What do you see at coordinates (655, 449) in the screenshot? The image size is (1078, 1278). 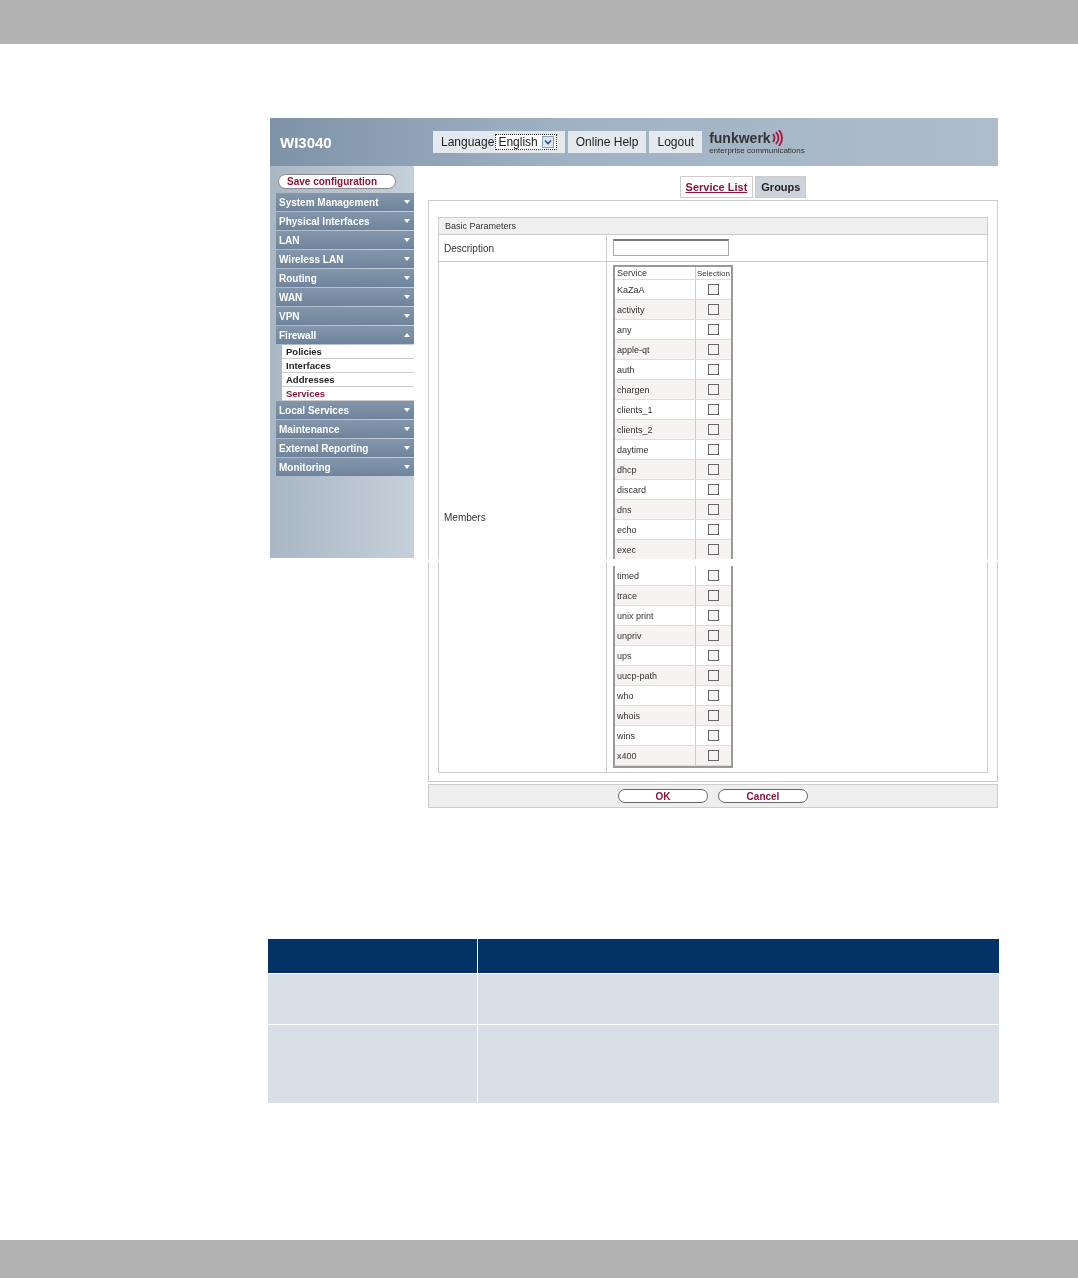 I see `table-cell: daytime` at bounding box center [655, 449].